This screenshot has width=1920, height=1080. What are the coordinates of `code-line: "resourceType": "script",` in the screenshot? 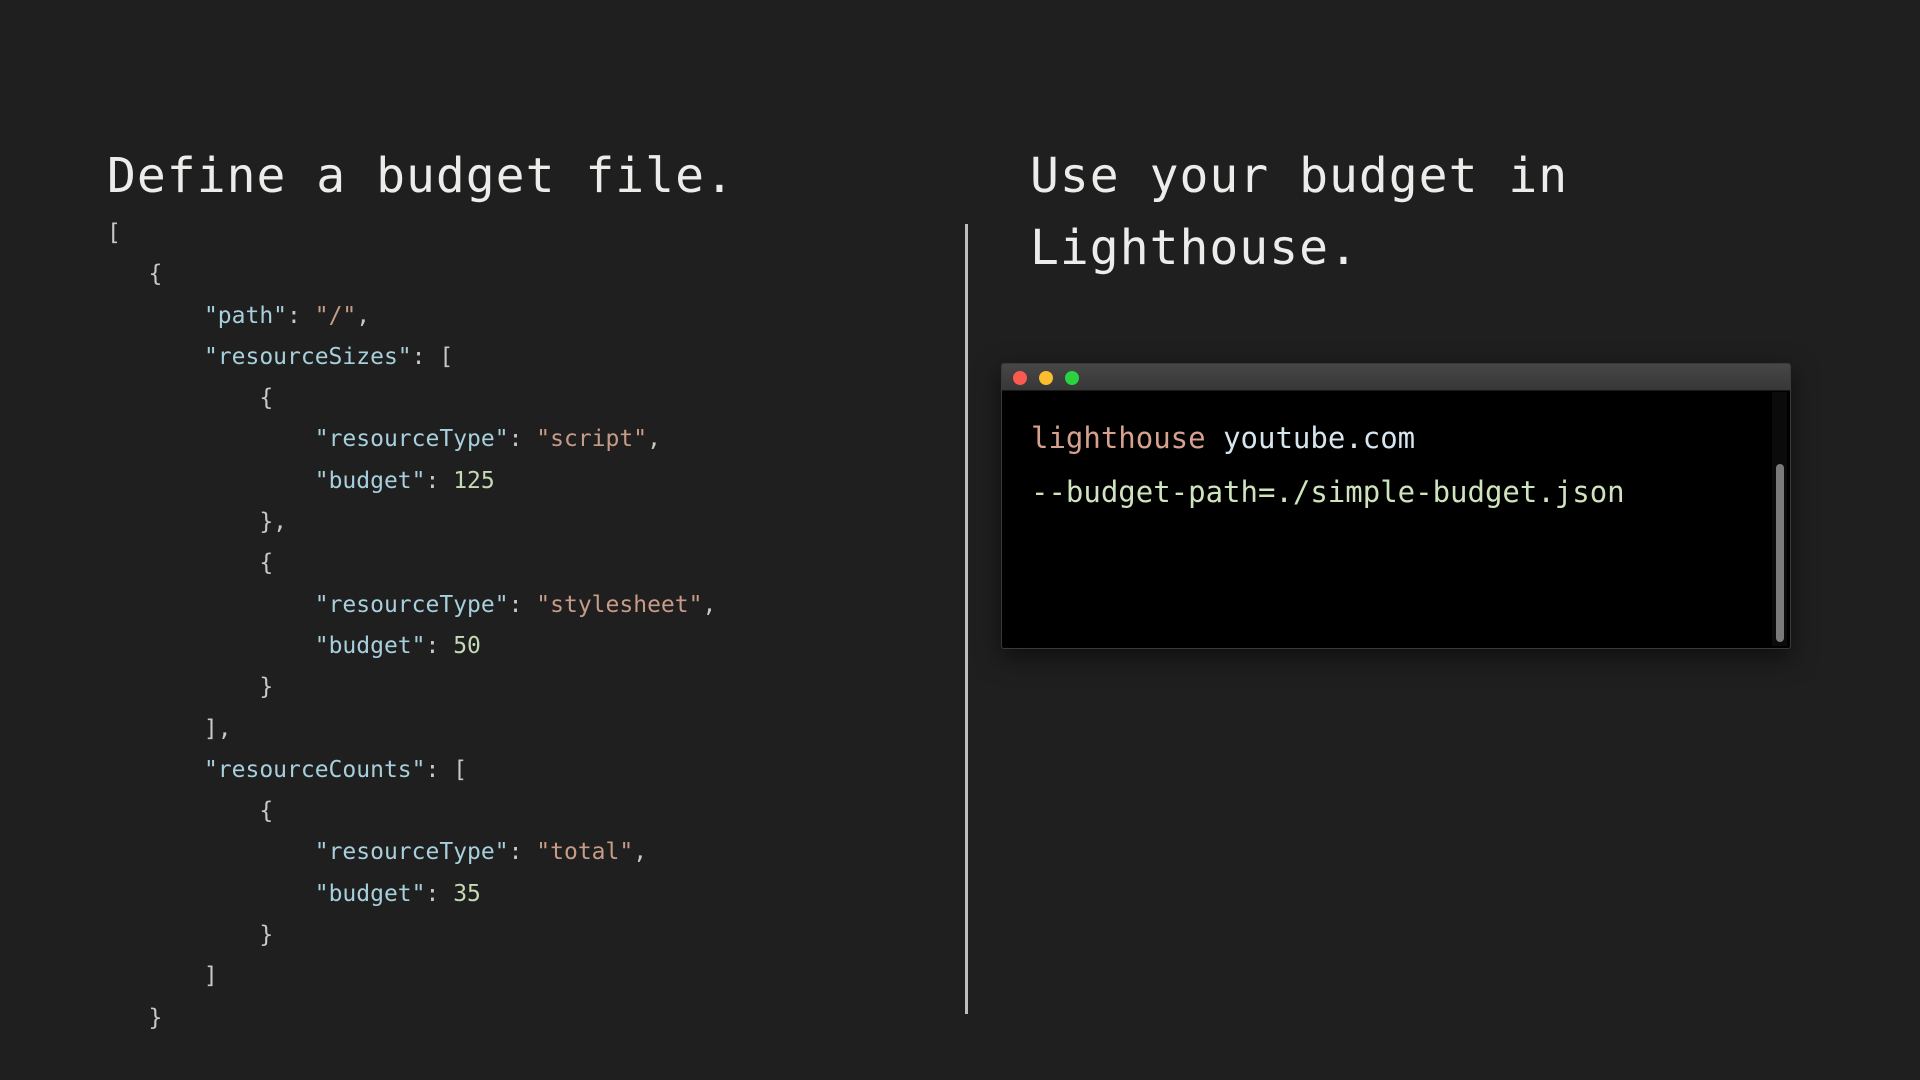 It's located at (384, 439).